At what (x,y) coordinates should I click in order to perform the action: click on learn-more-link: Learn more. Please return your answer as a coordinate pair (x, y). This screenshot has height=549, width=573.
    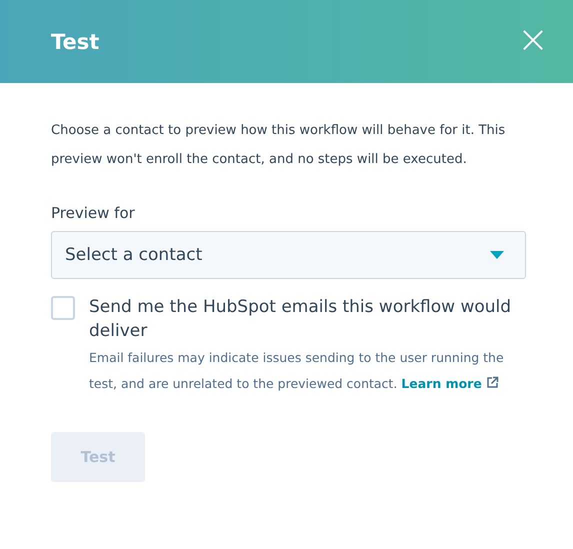
    Looking at the image, I should click on (450, 383).